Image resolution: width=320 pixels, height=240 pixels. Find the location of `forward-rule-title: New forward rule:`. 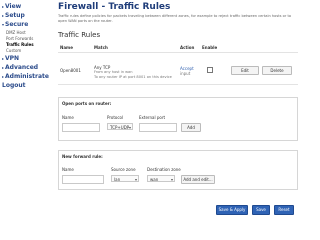

forward-rule-title: New forward rule: is located at coordinates (82, 156).